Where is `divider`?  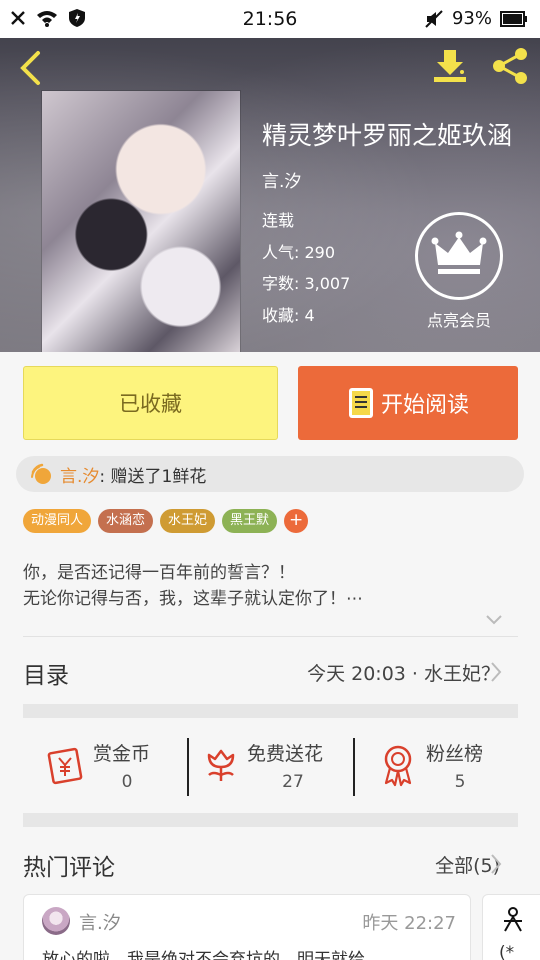 divider is located at coordinates (270, 636).